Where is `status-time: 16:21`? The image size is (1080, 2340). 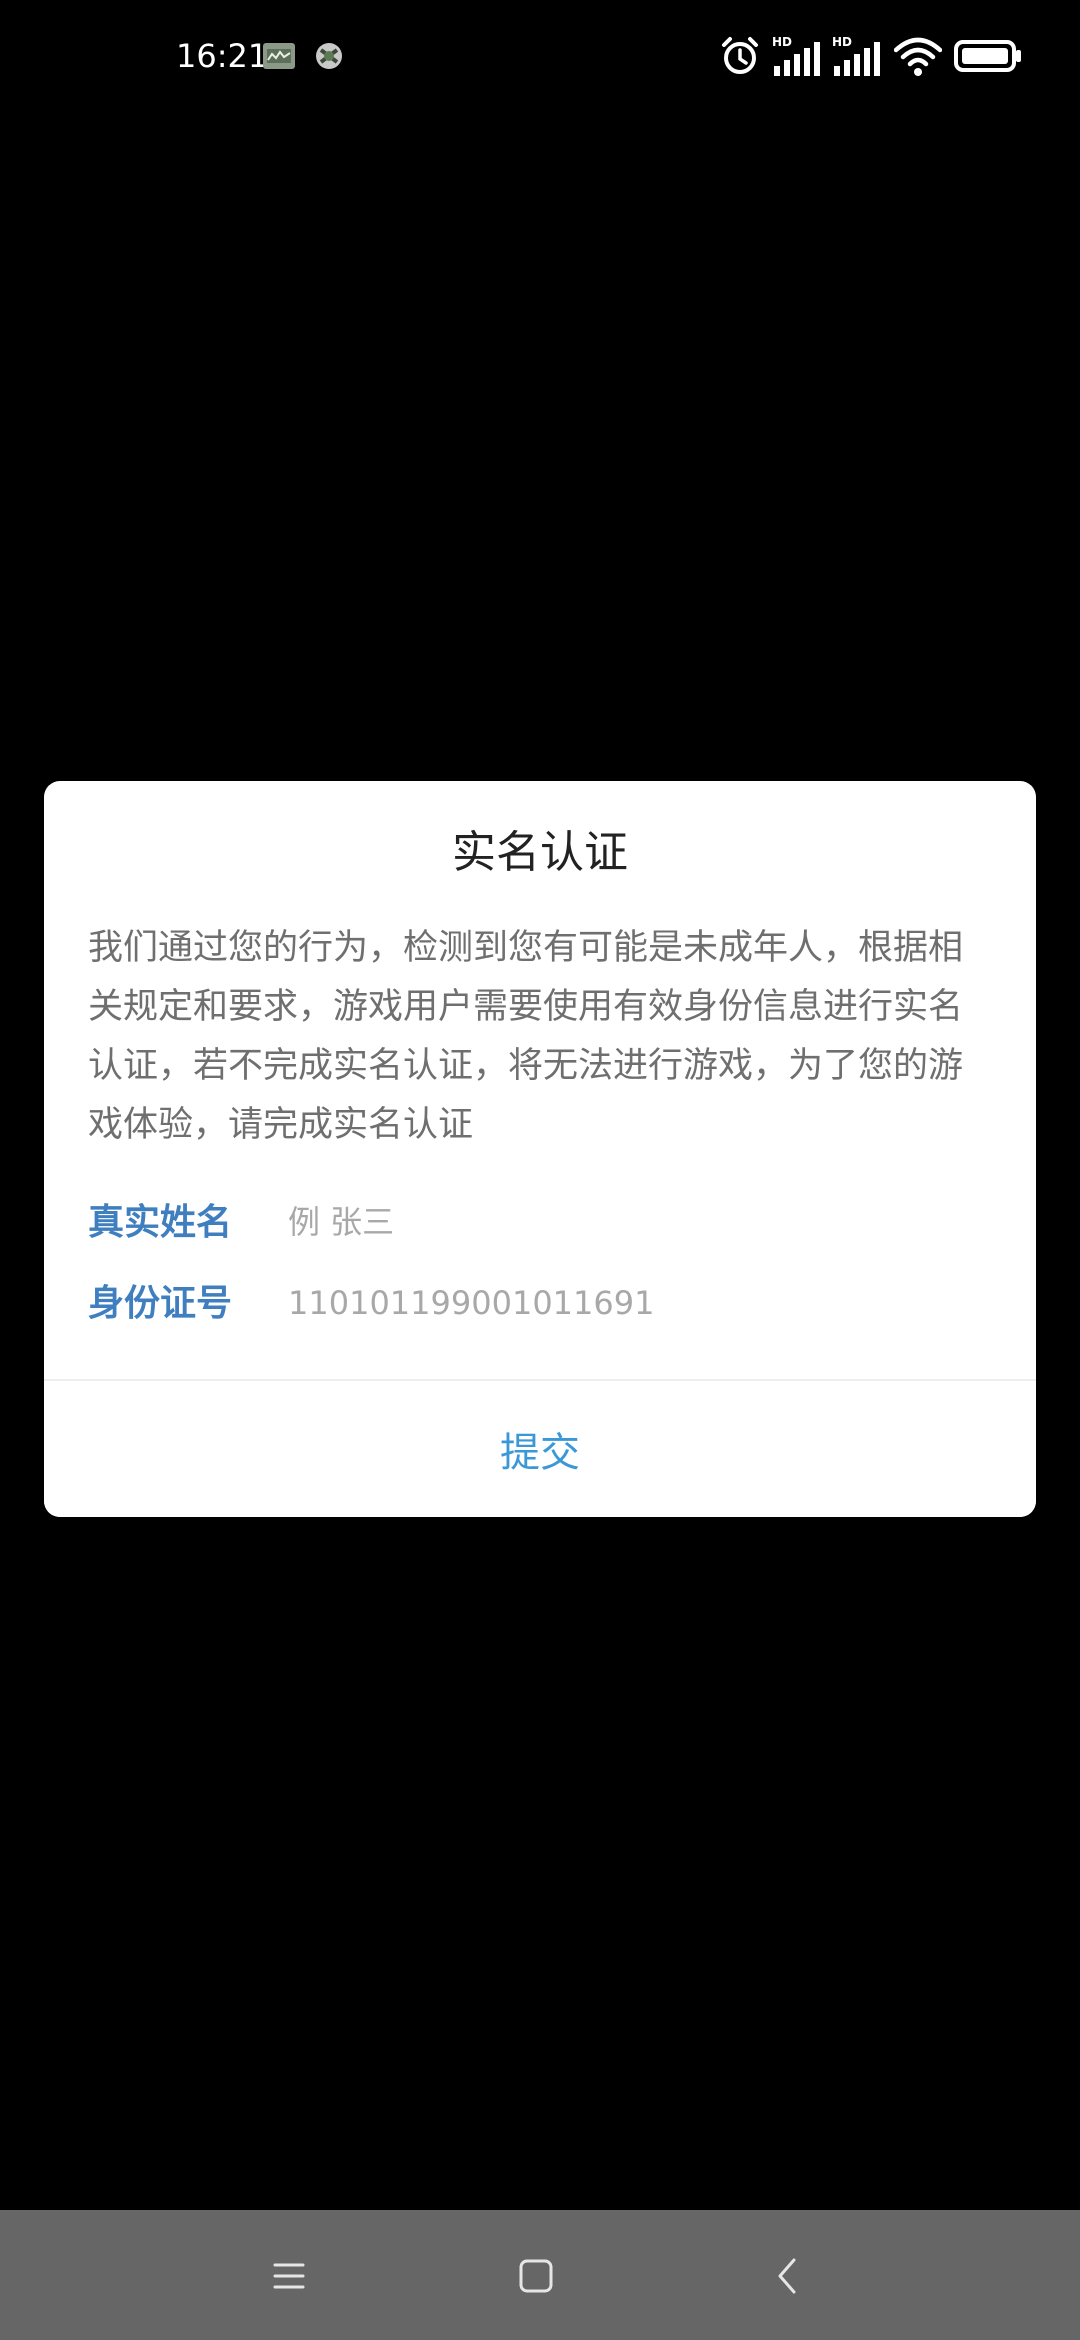 status-time: 16:21 is located at coordinates (222, 56).